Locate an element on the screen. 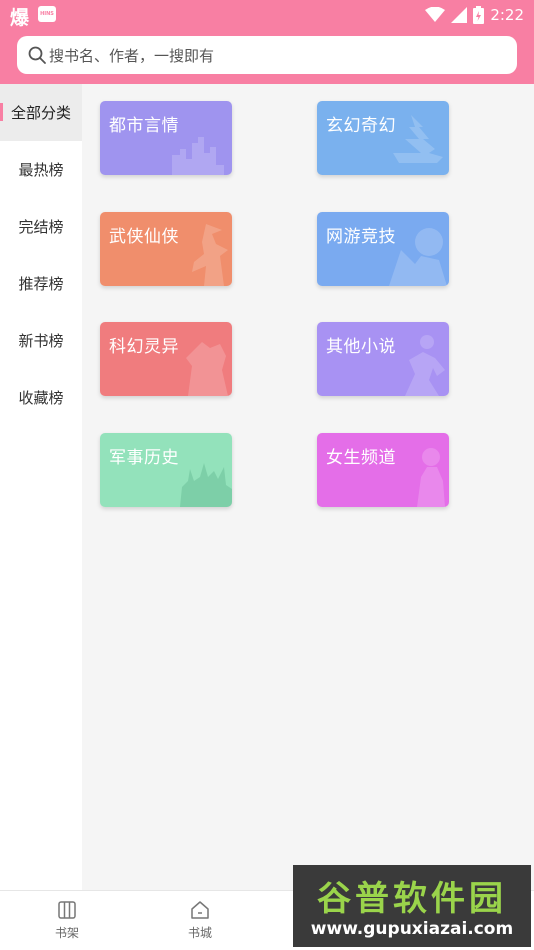 The width and height of the screenshot is (534, 950). category-sidebar: 全部分类 最热榜 完结榜 推荐榜 新书榜 收藏榜 is located at coordinates (41, 487).